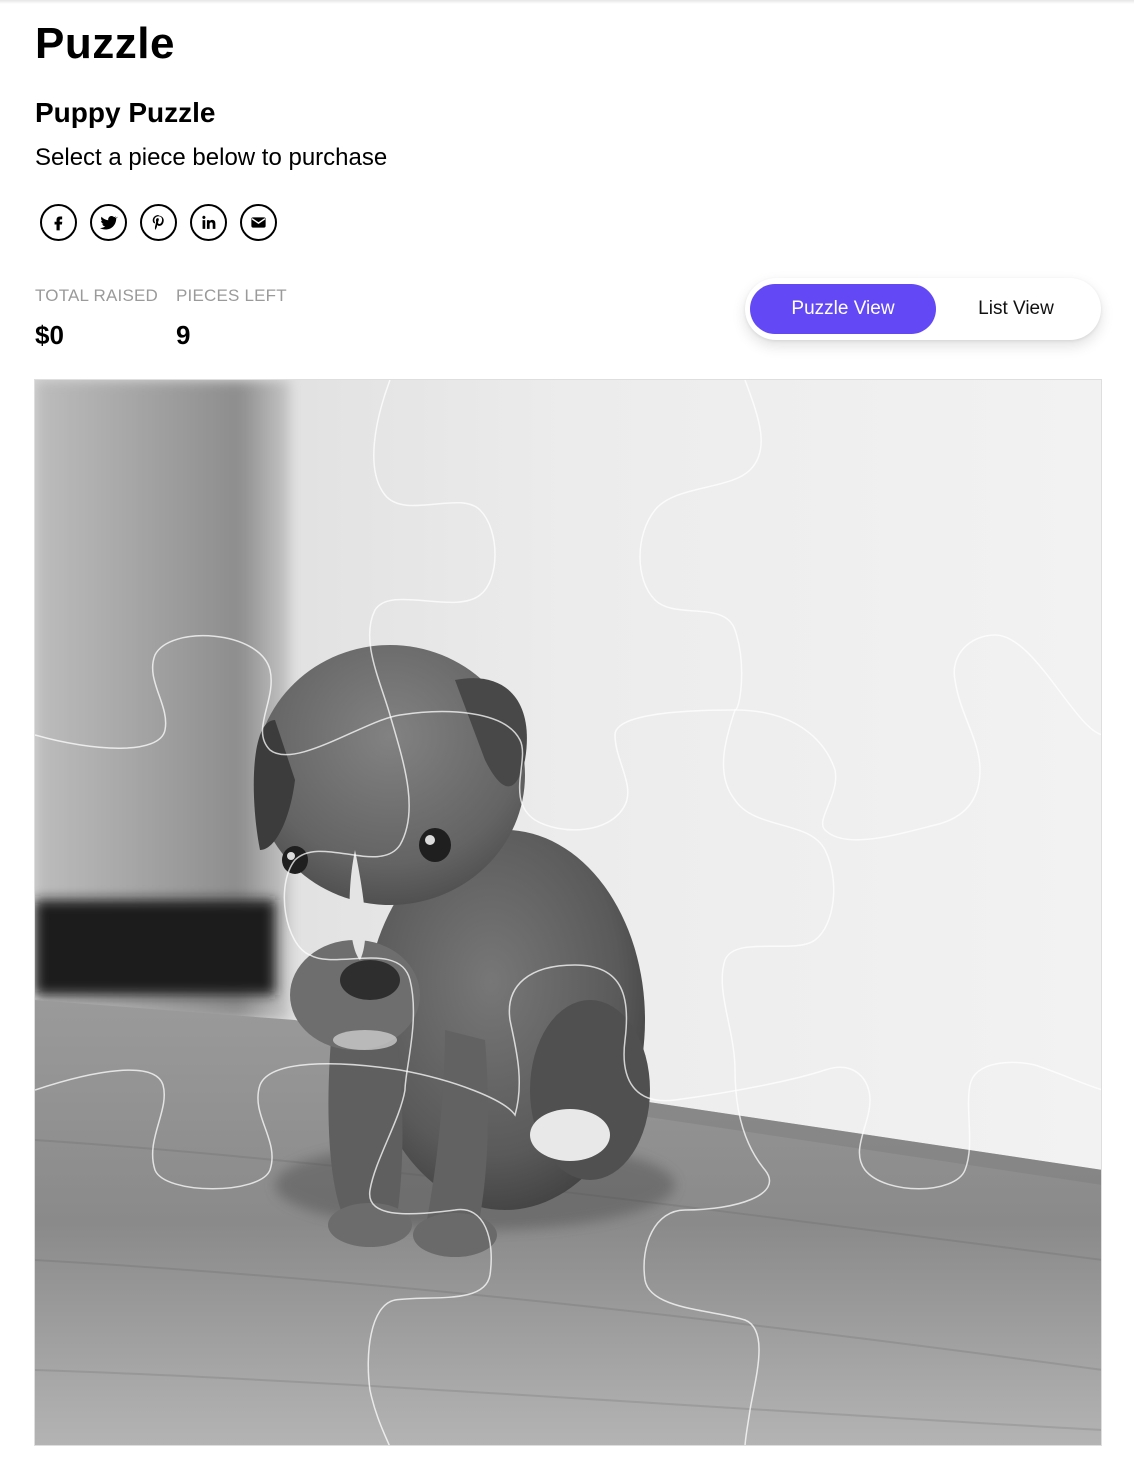 This screenshot has height=1478, width=1134. Describe the element at coordinates (96, 318) in the screenshot. I see `total-raised-stat: TOTAL RAISED $0` at that location.